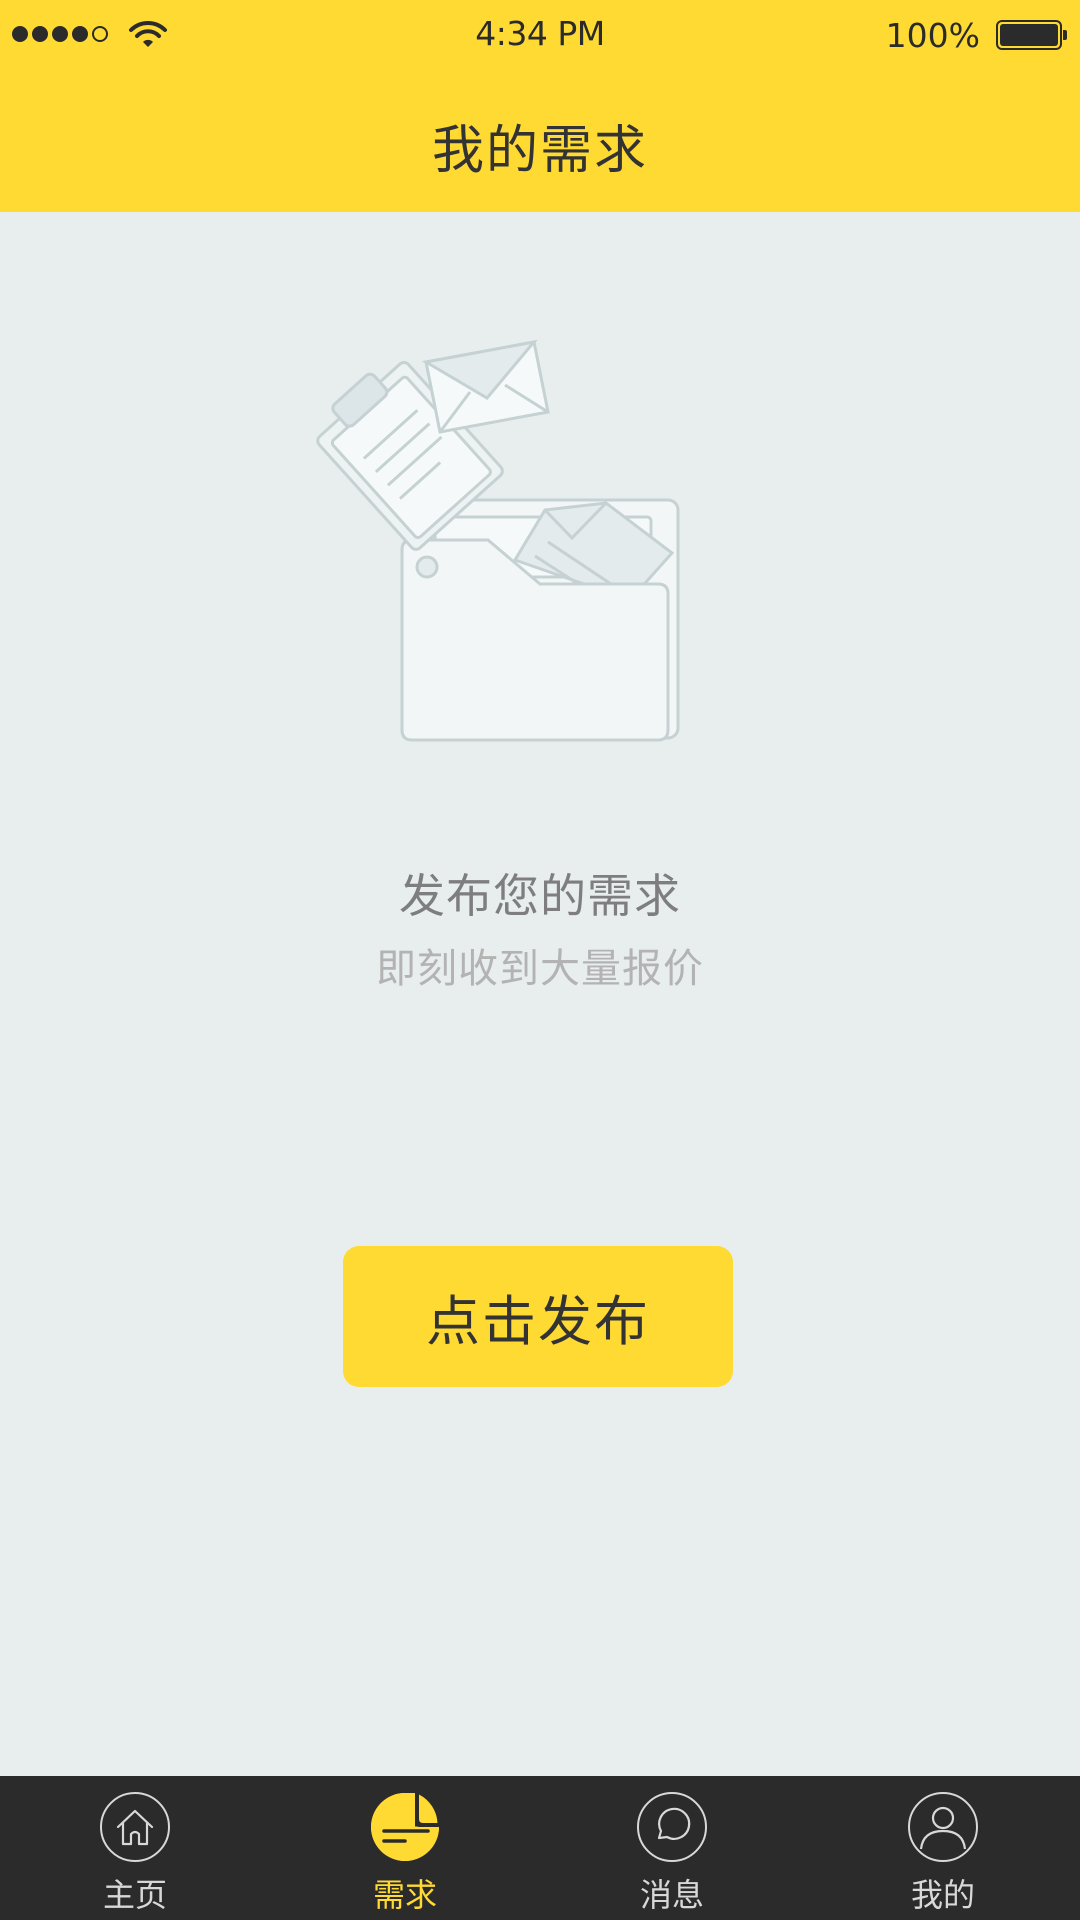 The height and width of the screenshot is (1920, 1080). I want to click on empty-state-title: 发布您的需求, so click(540, 896).